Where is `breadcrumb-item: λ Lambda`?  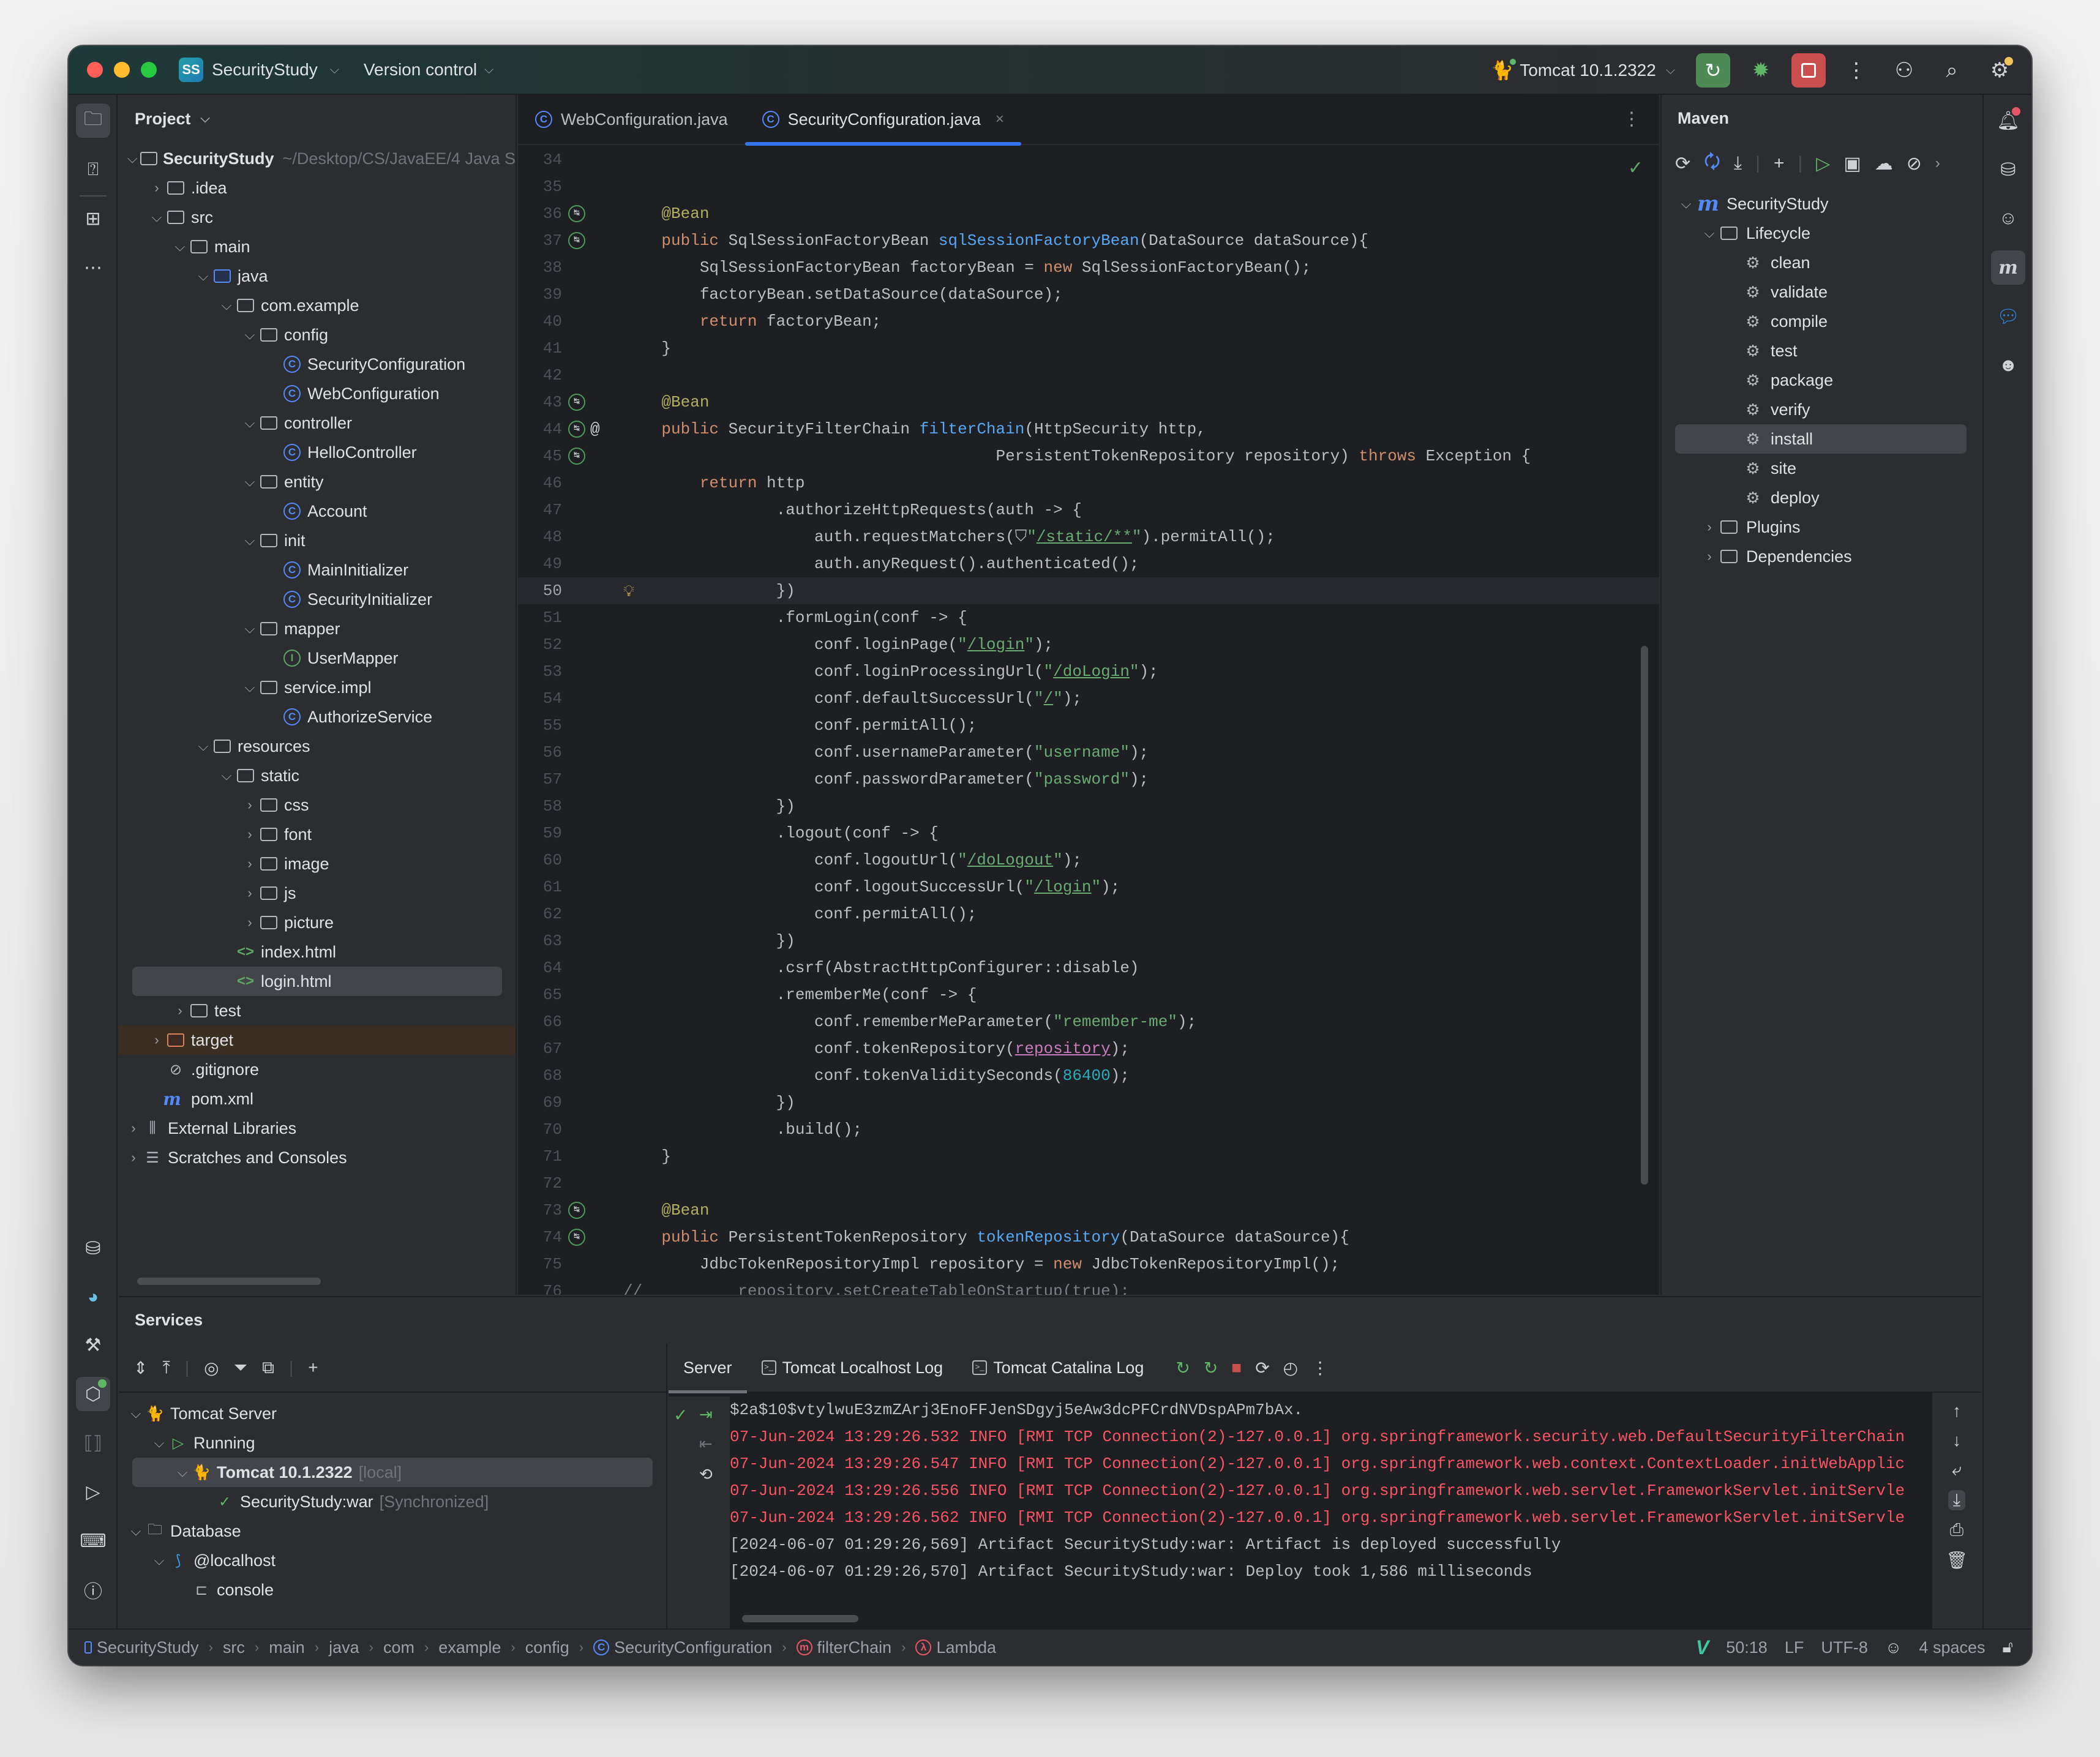
breadcrumb-item: λ Lambda is located at coordinates (955, 1647).